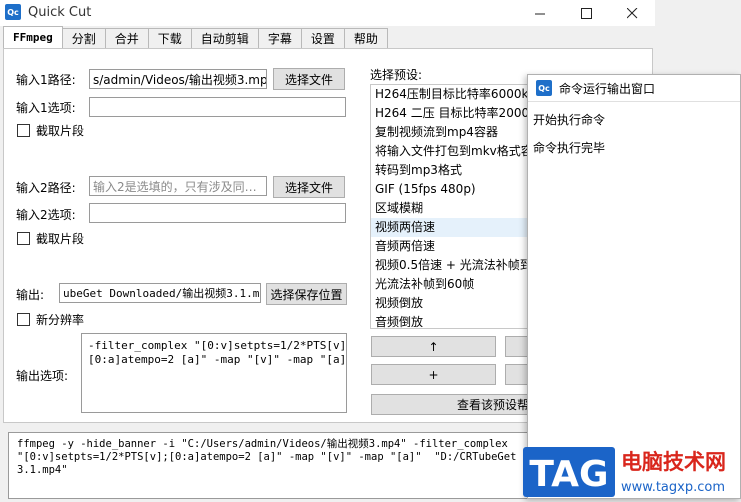 This screenshot has height=502, width=741. Describe the element at coordinates (569, 148) in the screenshot. I see `log-line: 命令执行完毕` at that location.